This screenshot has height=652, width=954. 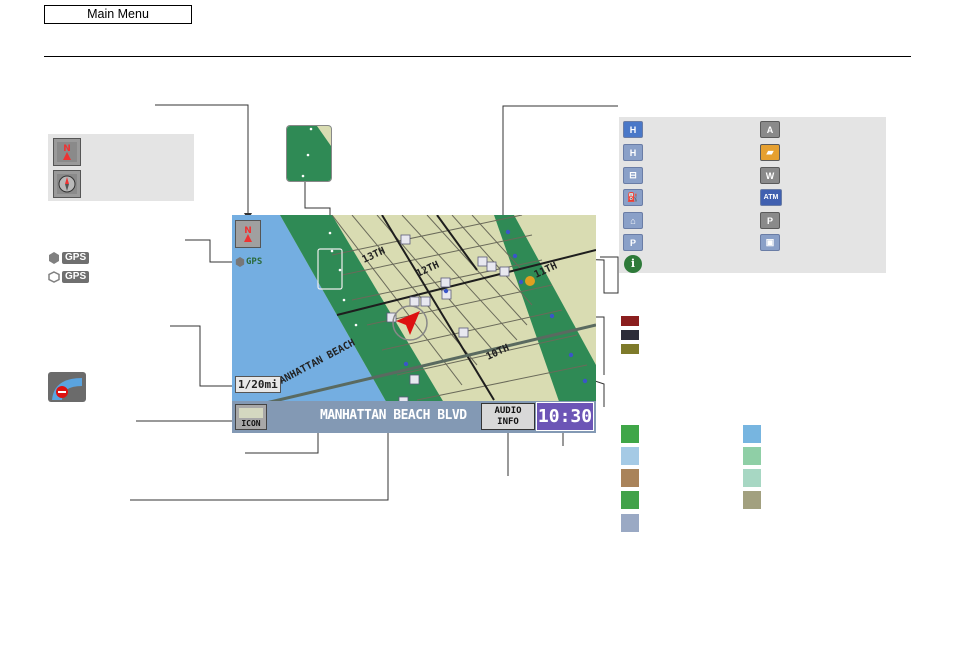 What do you see at coordinates (251, 413) in the screenshot?
I see `icon-map-preview-icon` at bounding box center [251, 413].